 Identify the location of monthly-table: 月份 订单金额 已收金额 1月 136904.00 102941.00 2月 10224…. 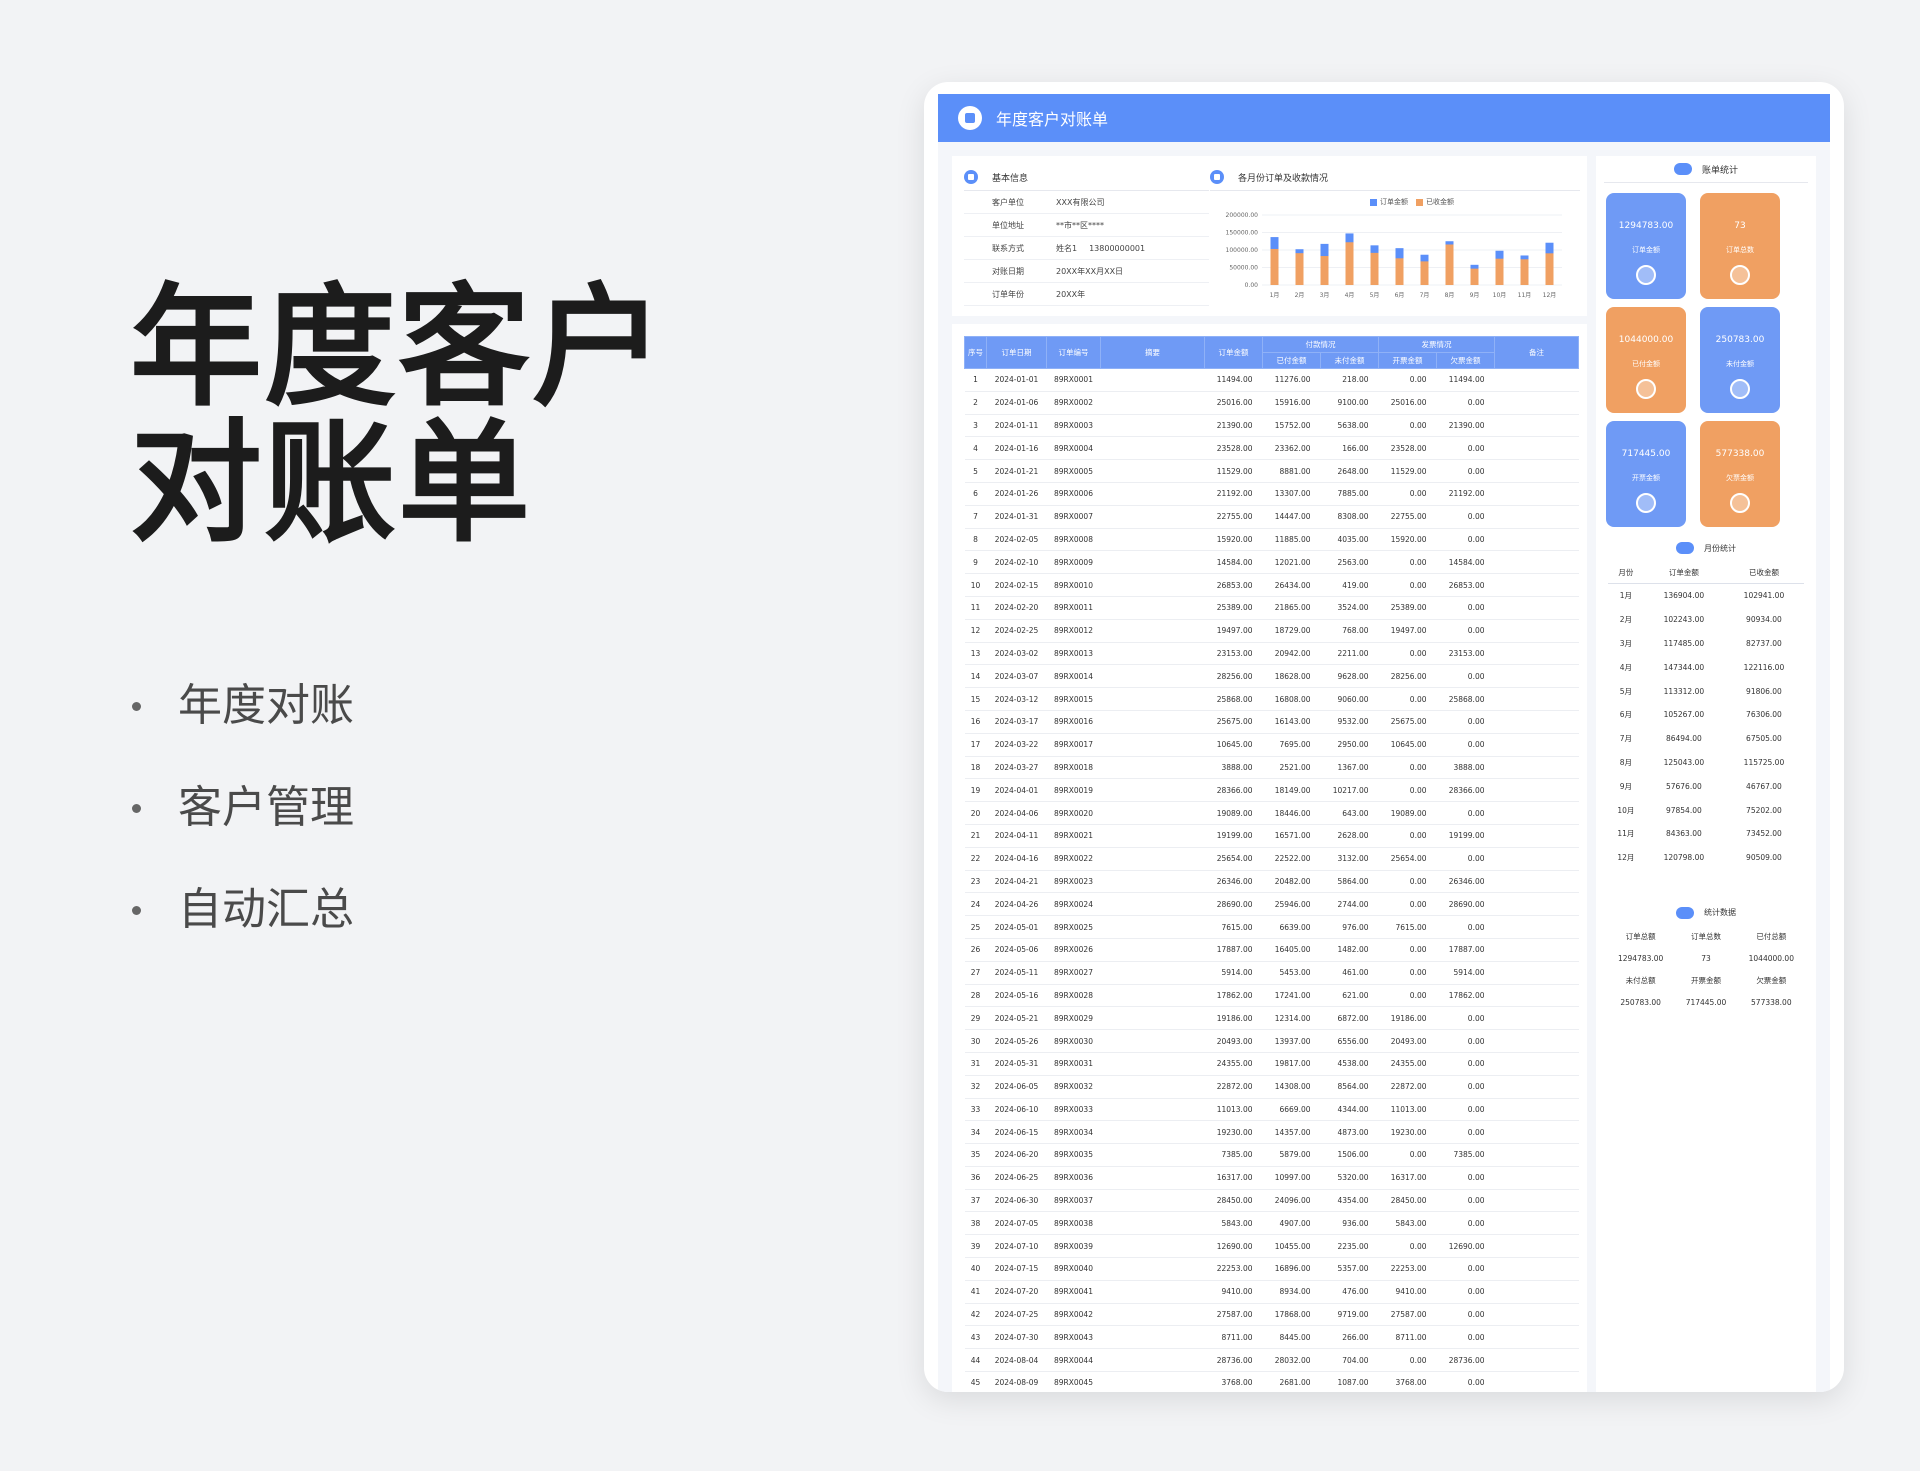
(1706, 715).